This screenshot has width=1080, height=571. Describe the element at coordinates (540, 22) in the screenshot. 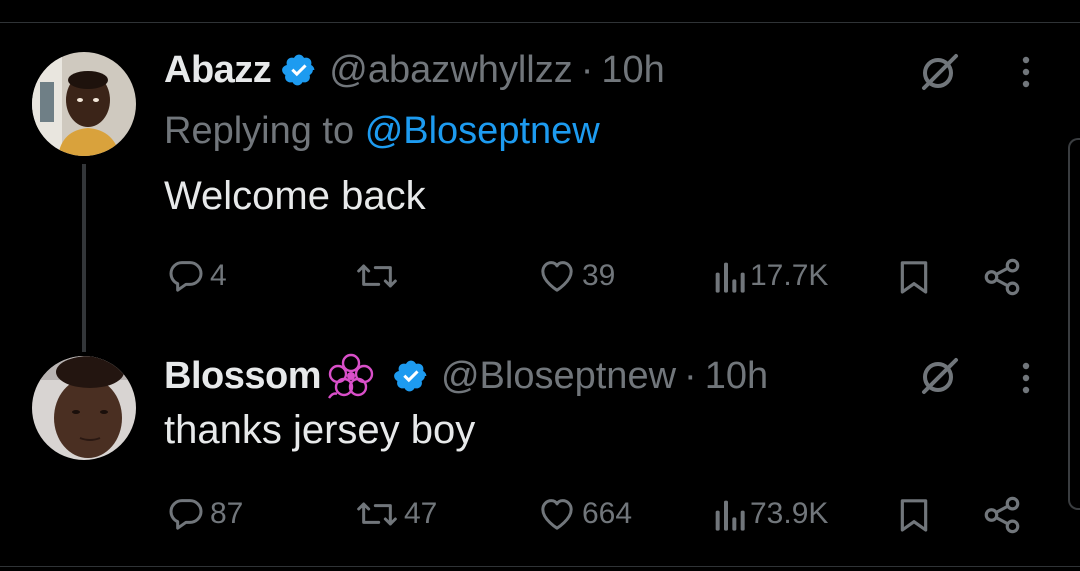

I see `top-divider` at that location.